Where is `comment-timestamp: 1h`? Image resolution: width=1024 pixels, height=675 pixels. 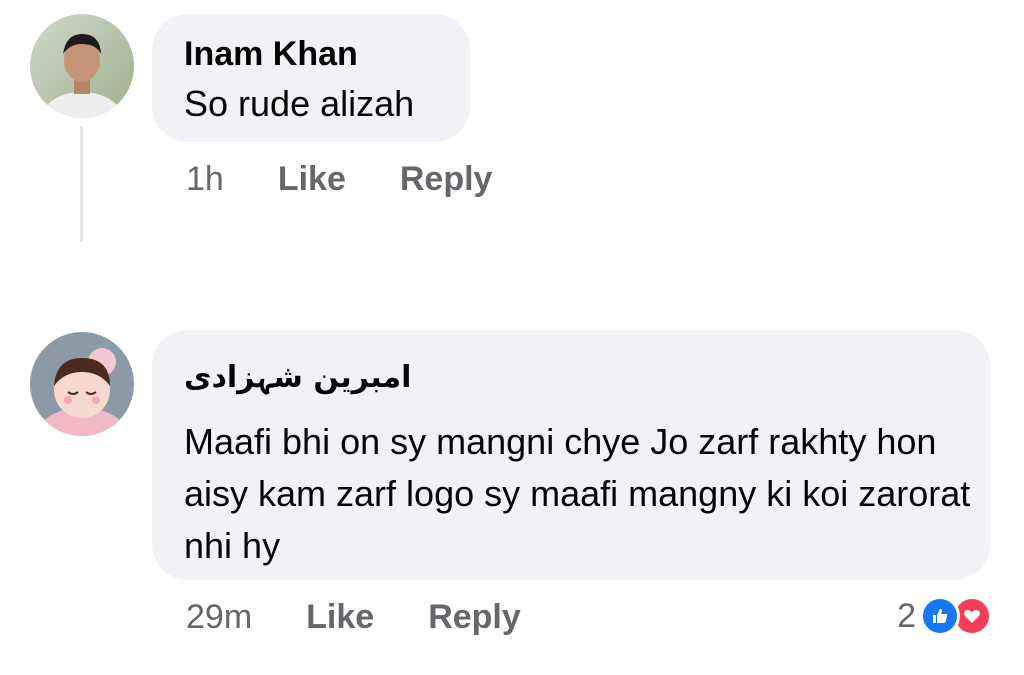 comment-timestamp: 1h is located at coordinates (205, 179).